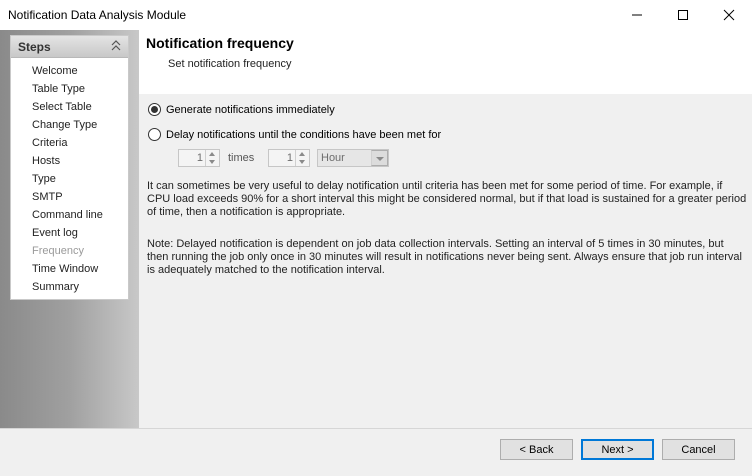 This screenshot has width=752, height=476. Describe the element at coordinates (536, 449) in the screenshot. I see `back-button: < Back` at that location.